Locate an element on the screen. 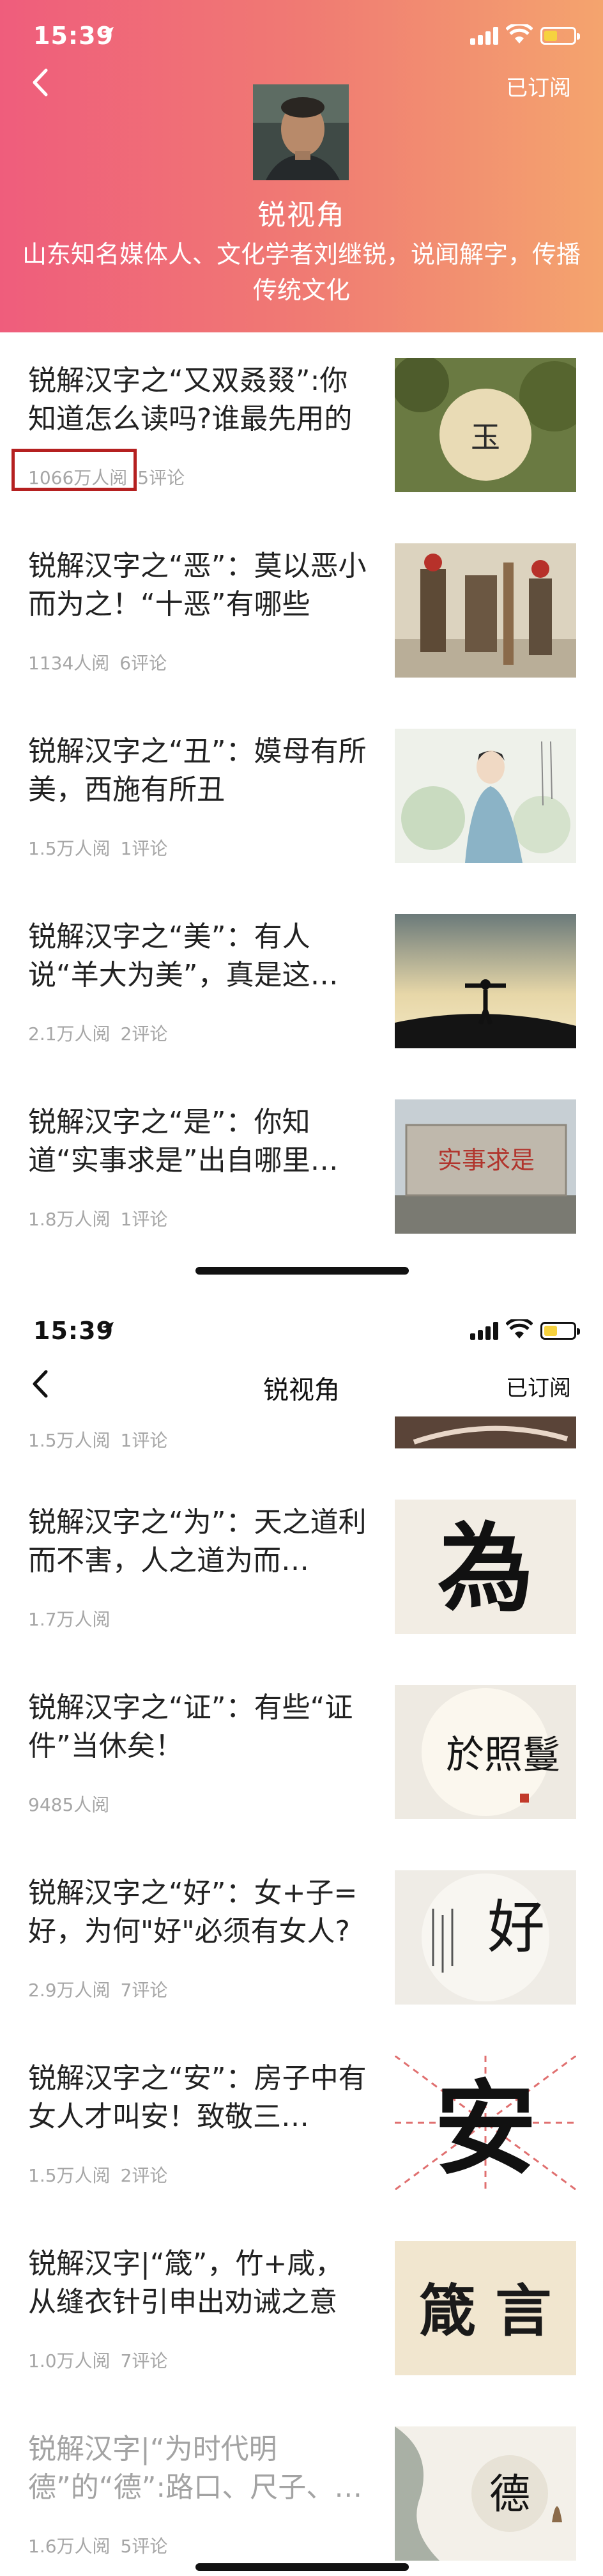 This screenshot has height=2576, width=603. article-title: 锐解汉字之“丑”：嫫母有所美，西施有所丑 is located at coordinates (197, 770).